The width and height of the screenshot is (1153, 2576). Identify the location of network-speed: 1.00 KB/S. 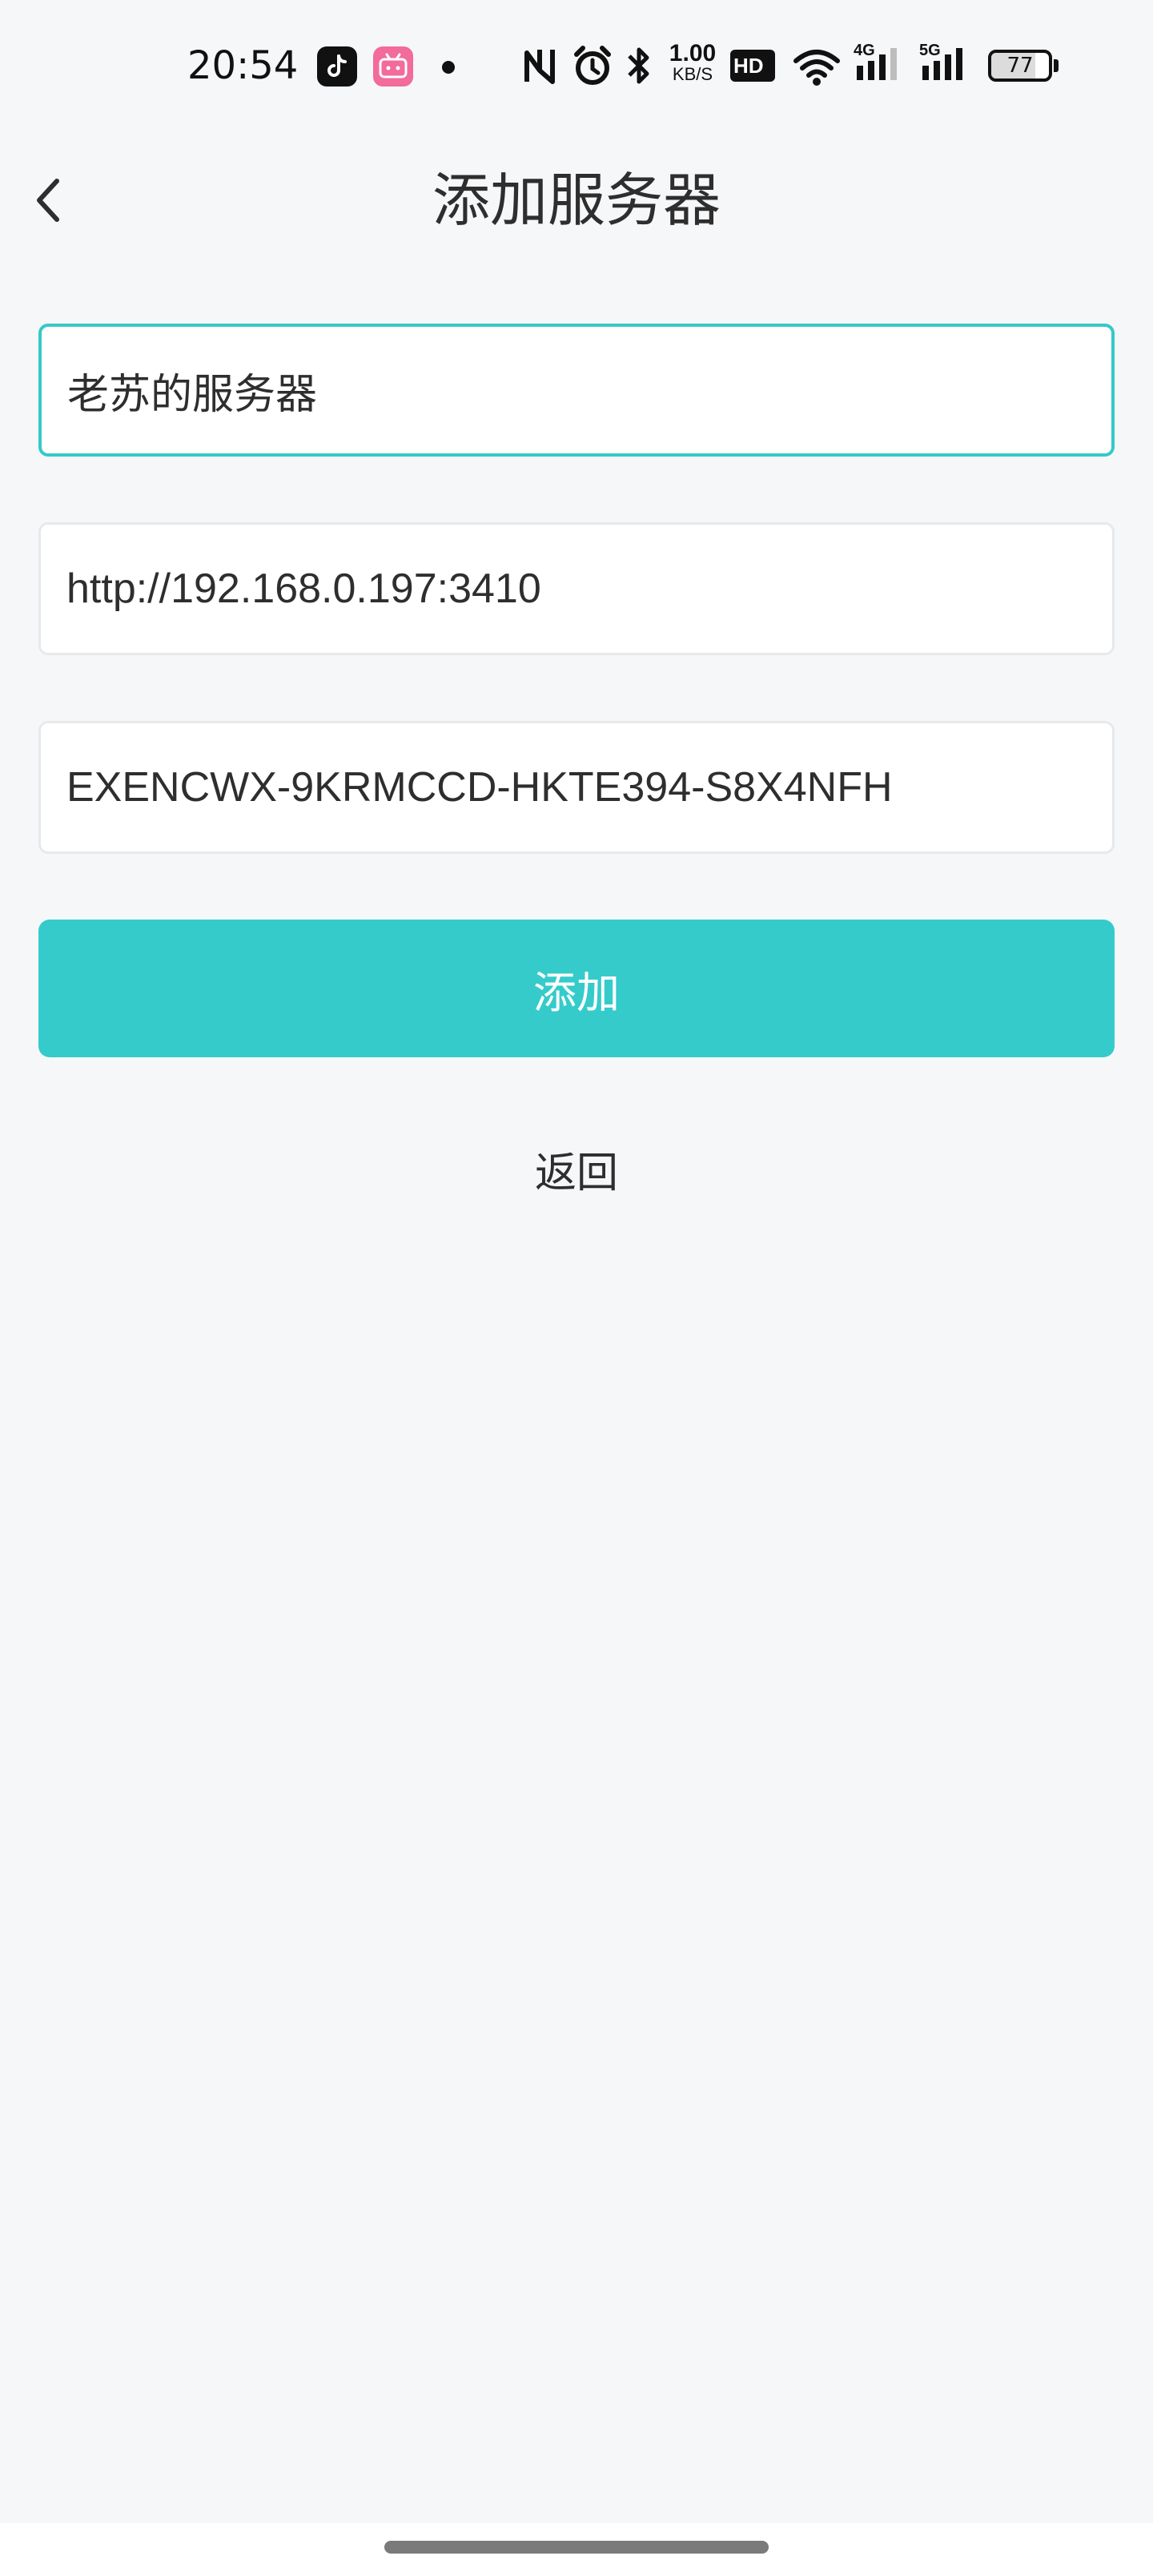
(693, 62).